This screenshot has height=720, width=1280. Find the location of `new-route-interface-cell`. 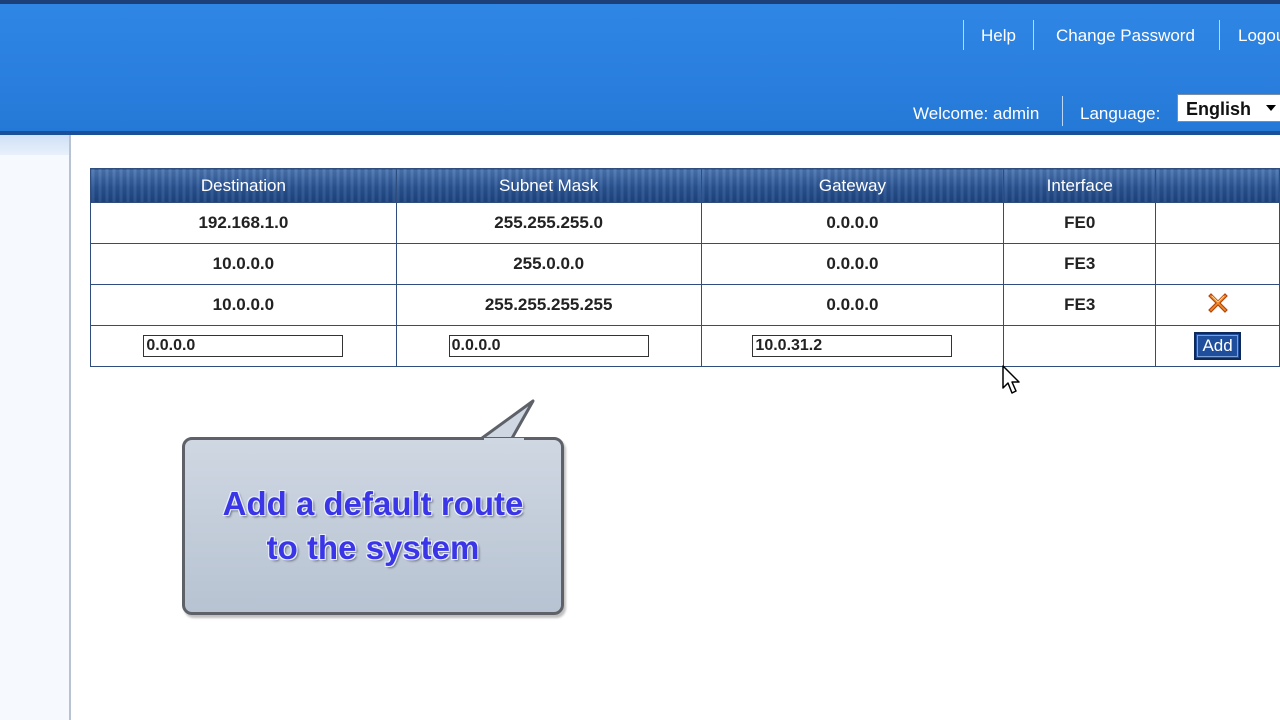

new-route-interface-cell is located at coordinates (1080, 346).